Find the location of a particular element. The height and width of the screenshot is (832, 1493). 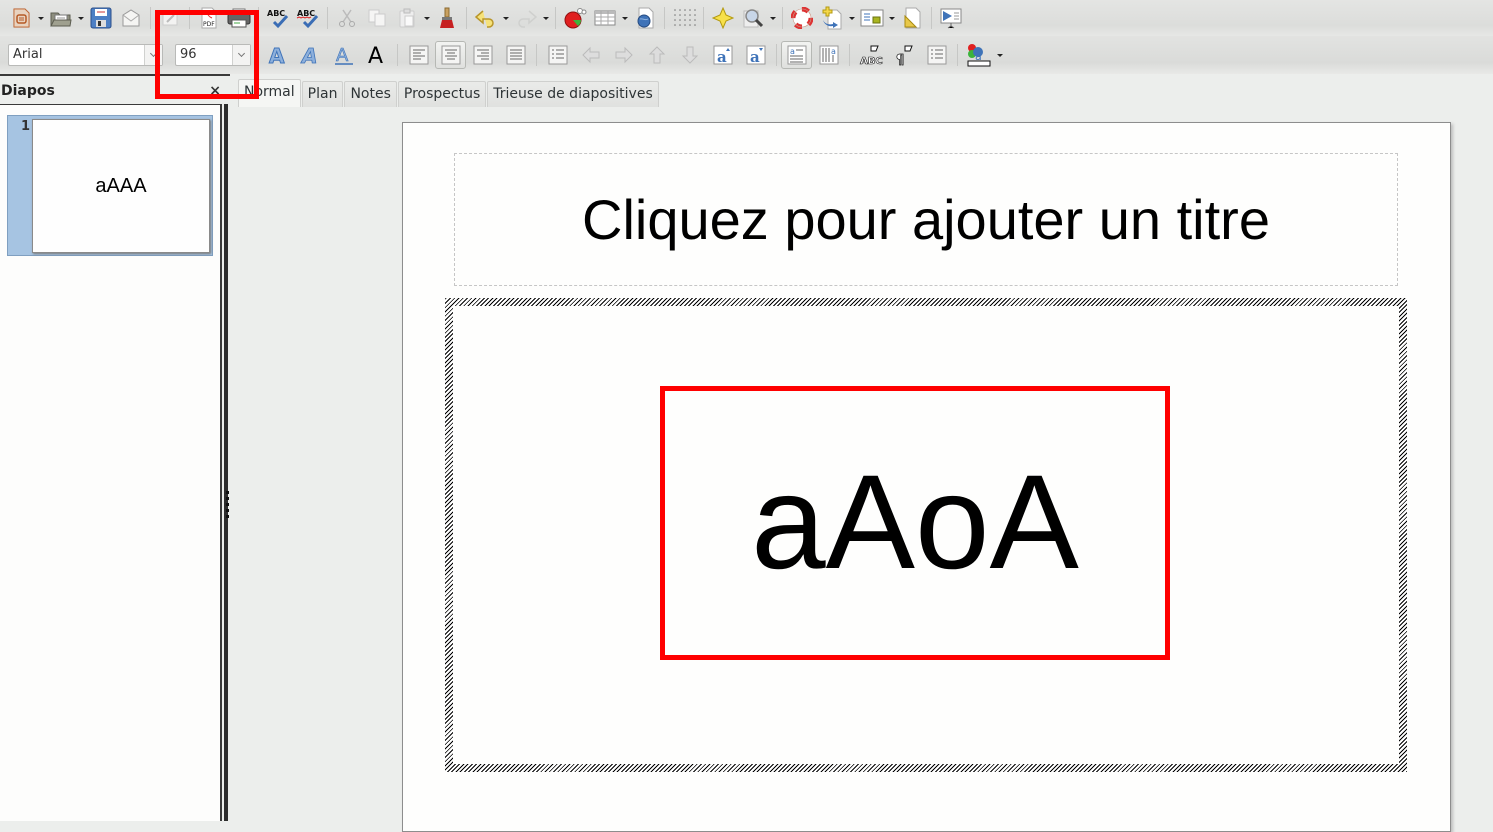

italic-a-icon: A is located at coordinates (311, 55).